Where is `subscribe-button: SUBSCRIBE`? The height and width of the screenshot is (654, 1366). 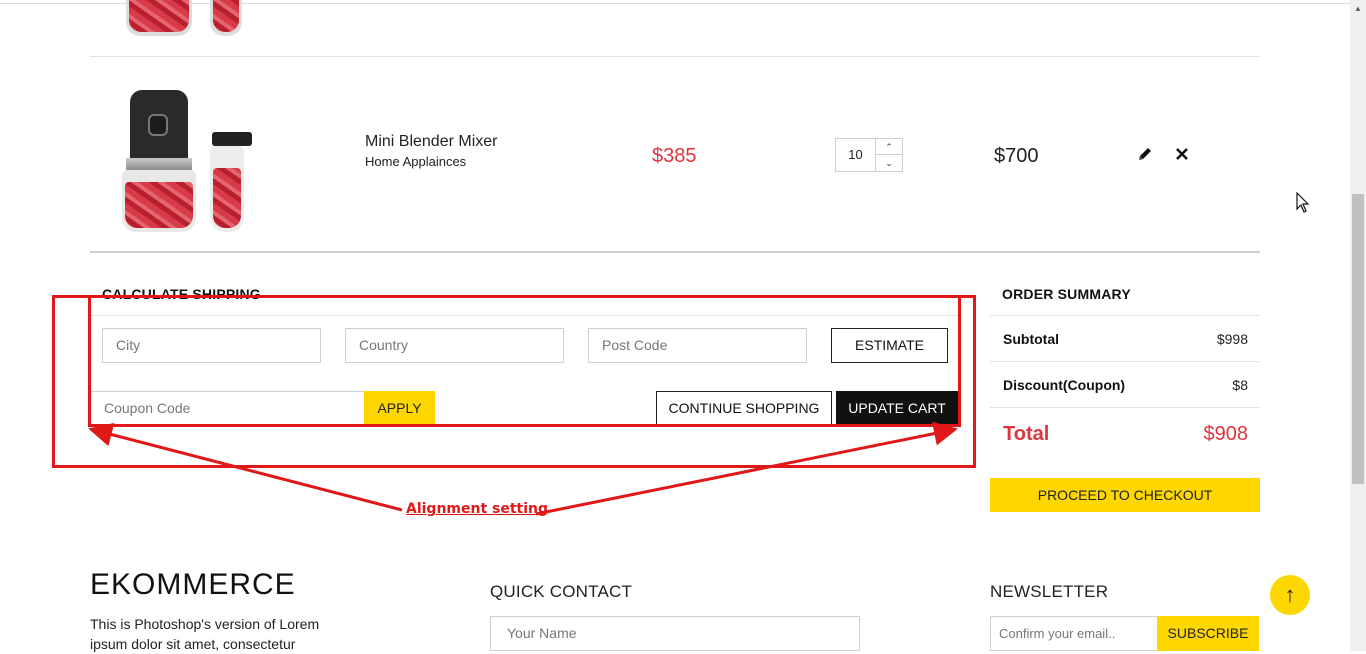
subscribe-button: SUBSCRIBE is located at coordinates (1208, 633).